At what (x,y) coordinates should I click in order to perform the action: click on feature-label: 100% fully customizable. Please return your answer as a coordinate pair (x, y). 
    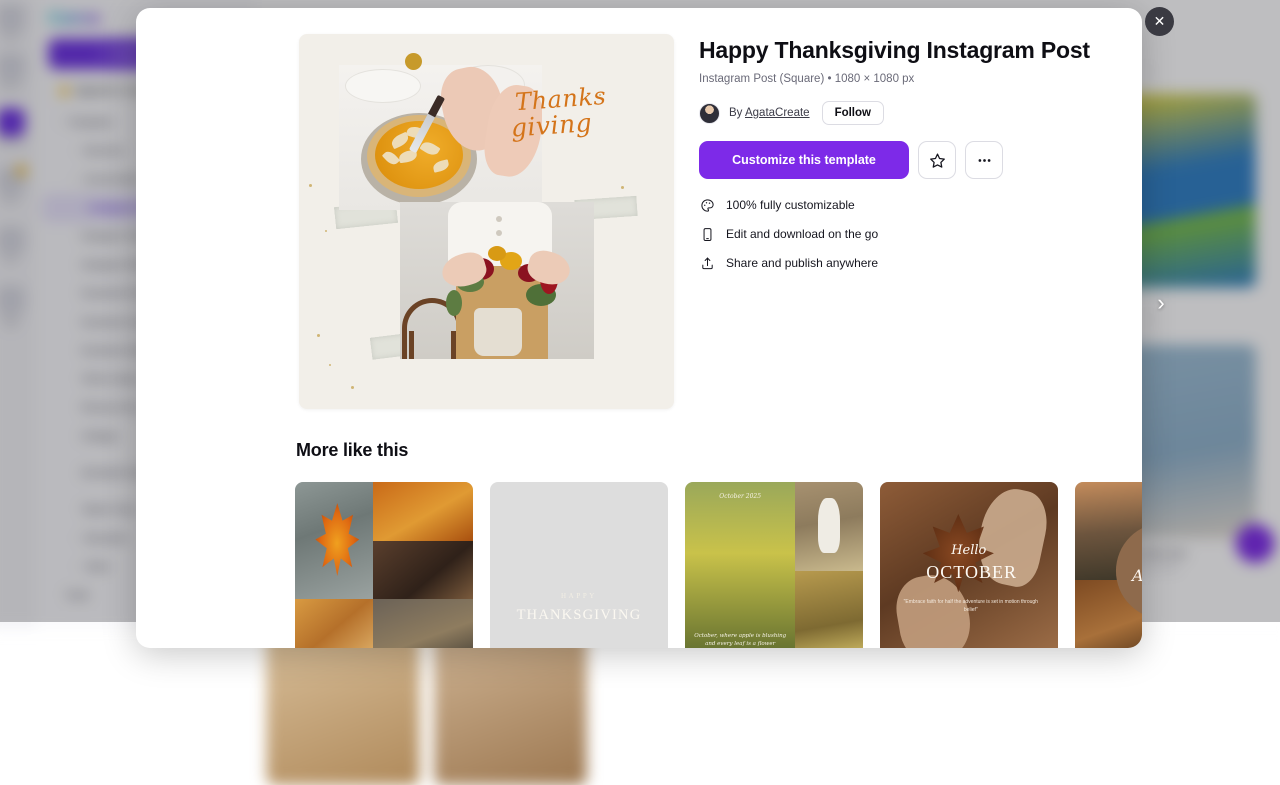
    Looking at the image, I should click on (790, 205).